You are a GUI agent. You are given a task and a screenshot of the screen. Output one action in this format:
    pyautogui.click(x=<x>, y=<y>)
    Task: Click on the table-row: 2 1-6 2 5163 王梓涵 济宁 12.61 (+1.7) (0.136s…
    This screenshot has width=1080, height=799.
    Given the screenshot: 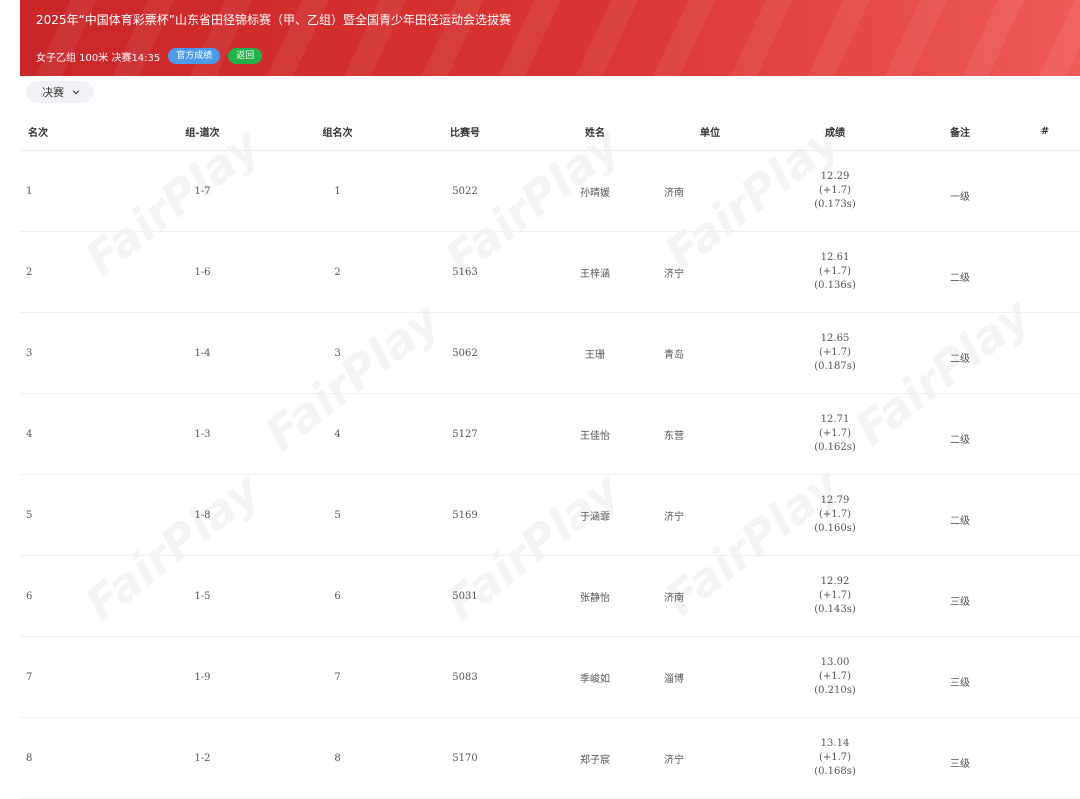 What is the action you would take?
    pyautogui.click(x=550, y=272)
    